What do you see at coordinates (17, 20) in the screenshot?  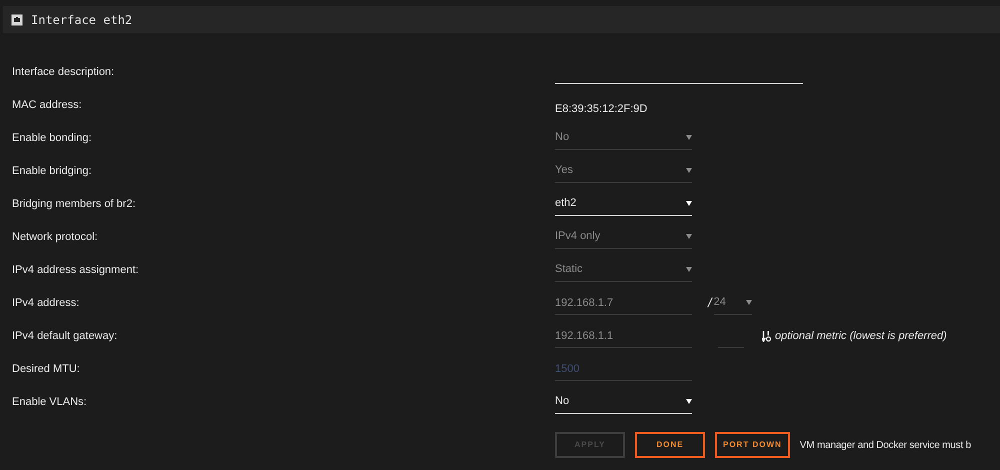 I see `network-port-icon` at bounding box center [17, 20].